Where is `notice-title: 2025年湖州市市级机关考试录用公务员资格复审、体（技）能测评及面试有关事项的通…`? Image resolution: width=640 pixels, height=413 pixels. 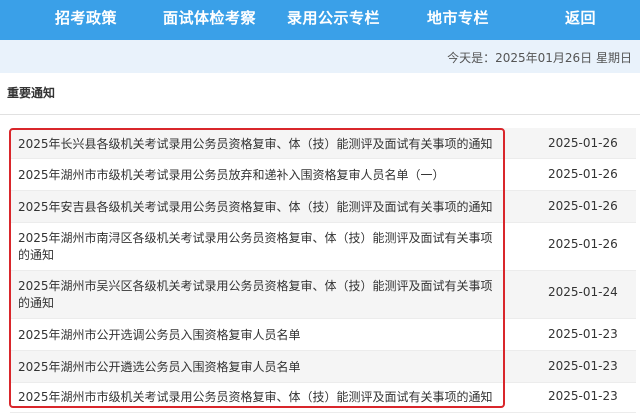
notice-title: 2025年湖州市市级机关考试录用公务员资格复审、体（技）能测评及面试有关事项的通… is located at coordinates (258, 397).